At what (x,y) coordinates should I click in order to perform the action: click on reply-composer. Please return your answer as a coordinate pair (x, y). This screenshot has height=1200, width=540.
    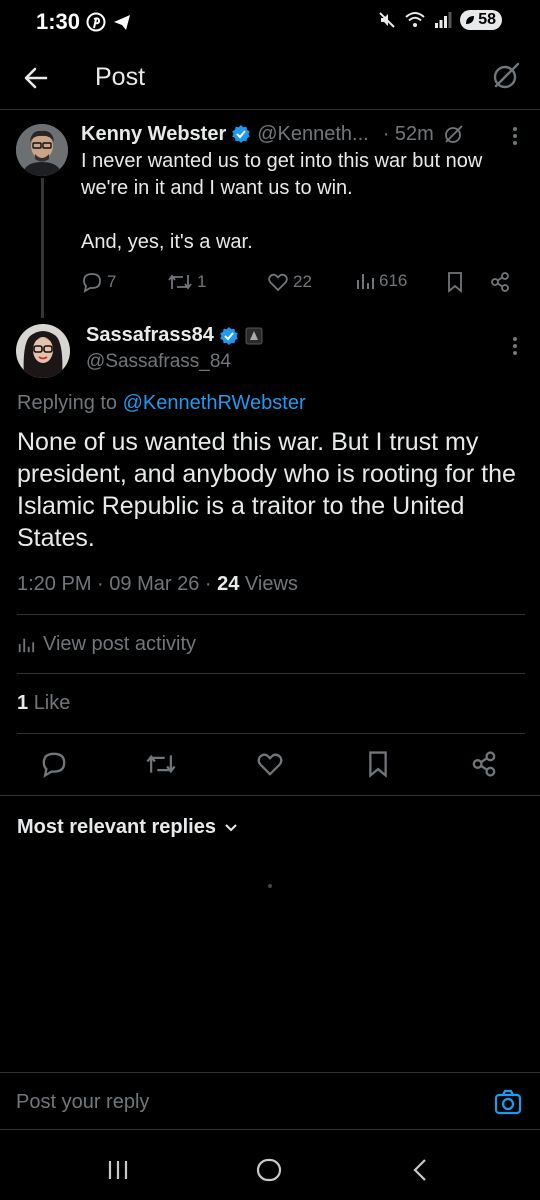
    Looking at the image, I should click on (270, 1101).